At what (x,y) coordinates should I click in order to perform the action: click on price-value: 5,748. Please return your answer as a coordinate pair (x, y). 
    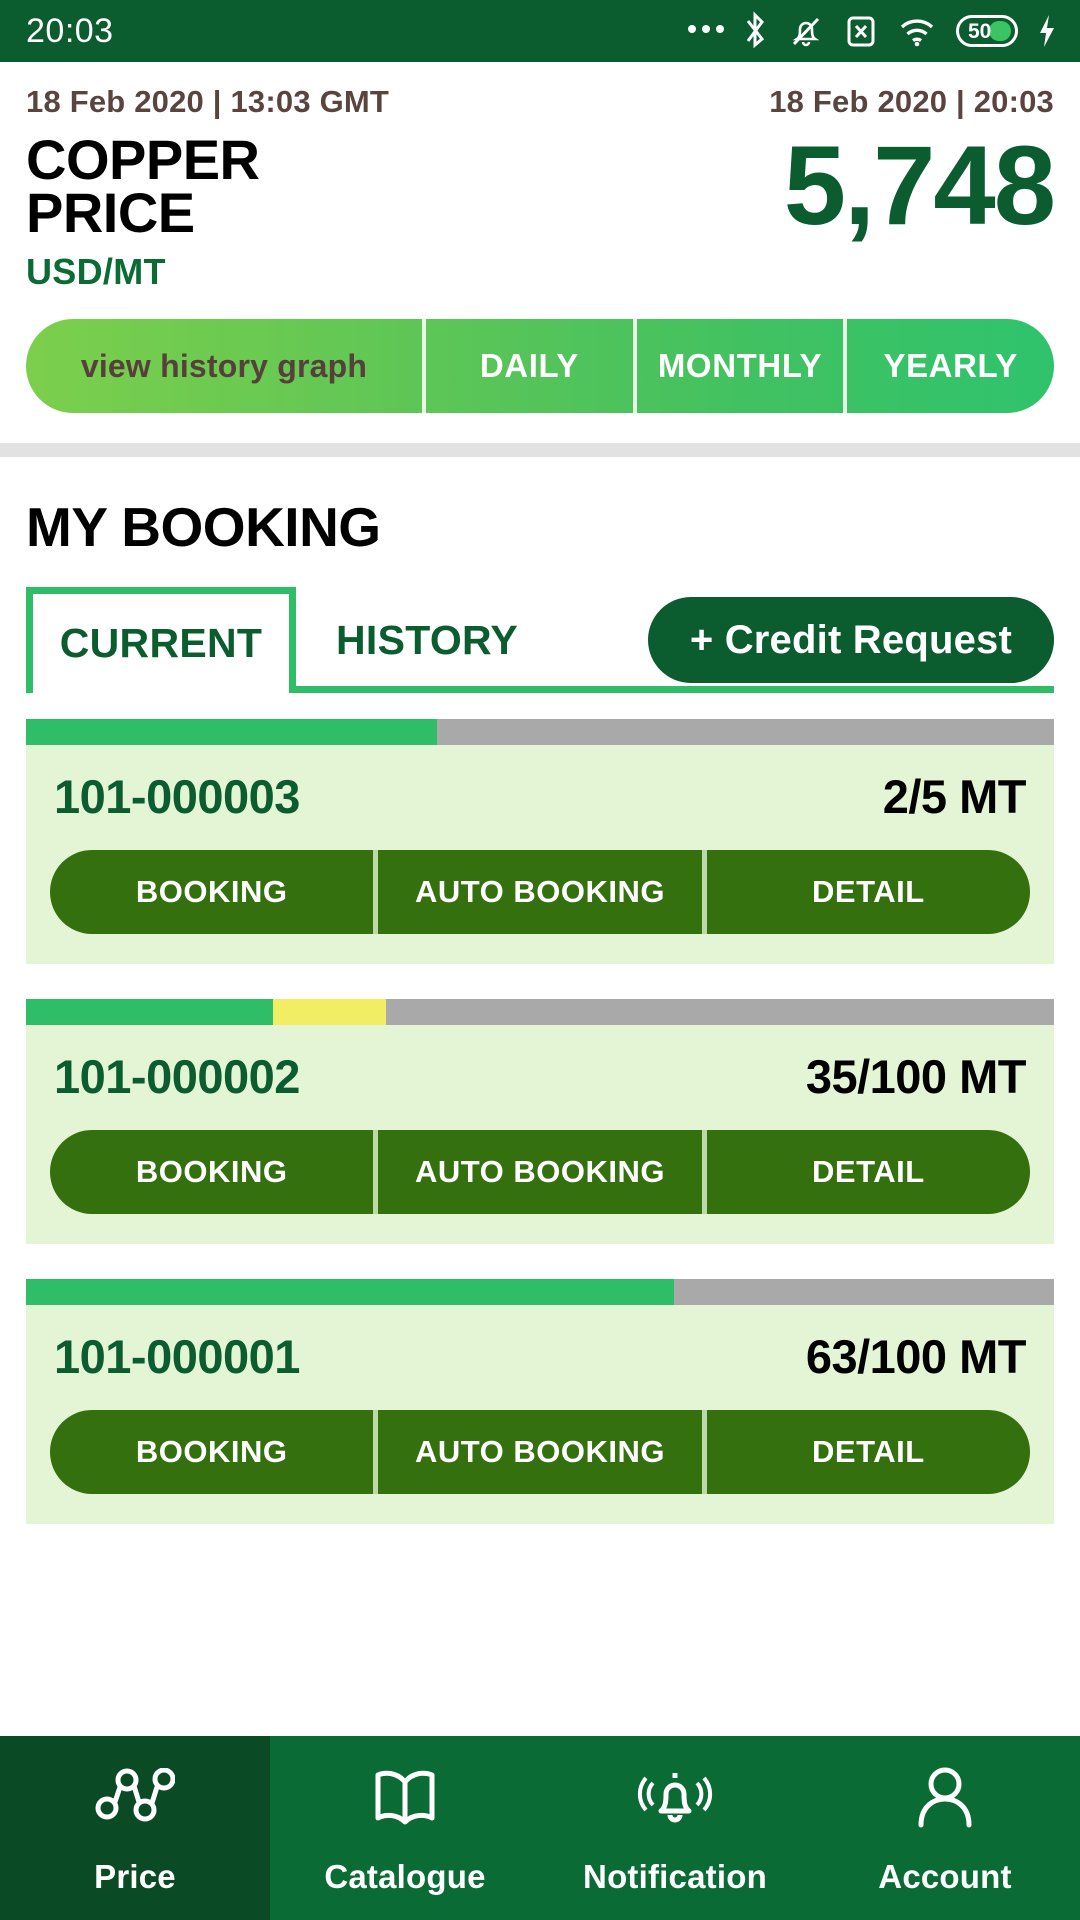
    Looking at the image, I should click on (919, 185).